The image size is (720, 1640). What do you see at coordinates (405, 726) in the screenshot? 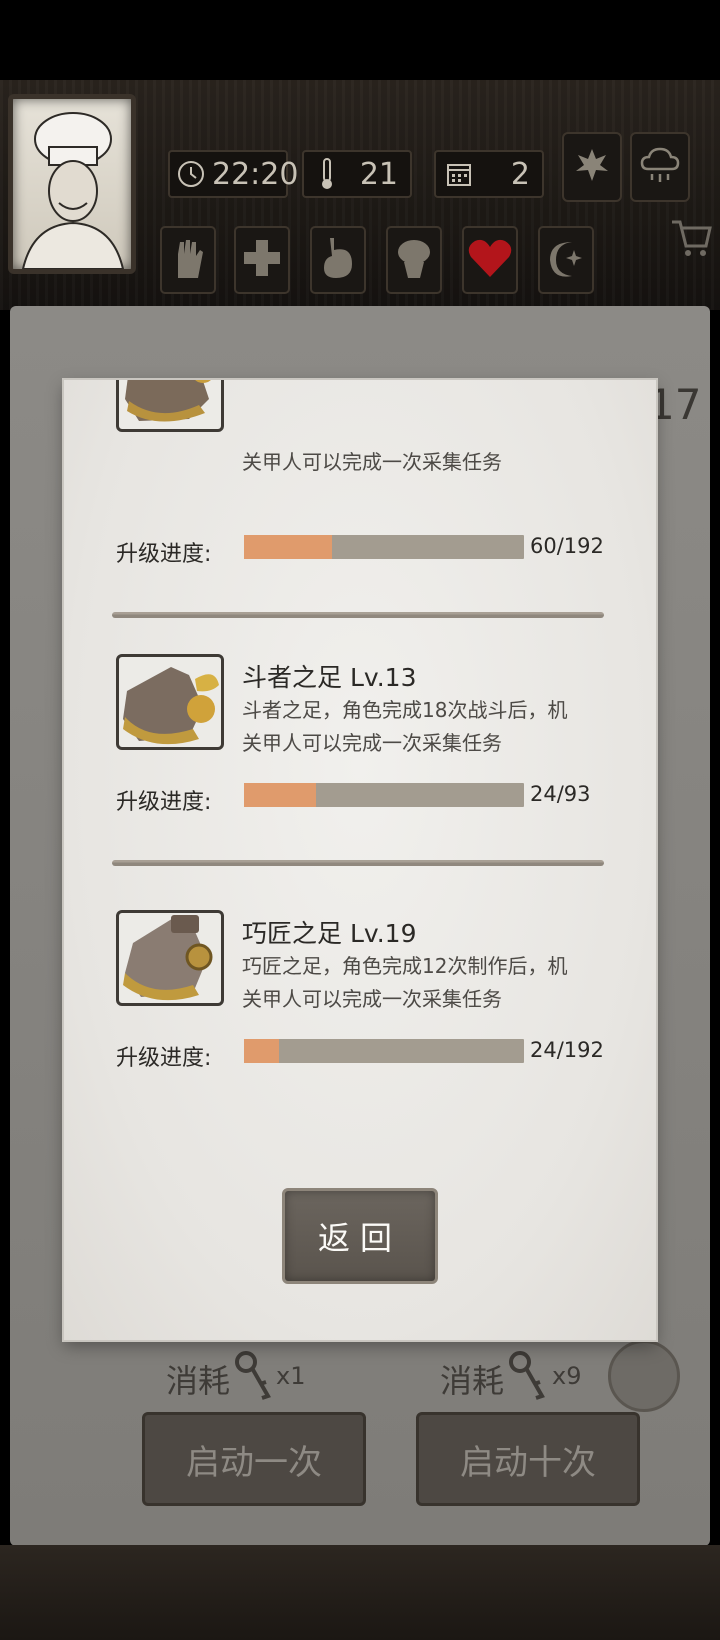
I see `item-description: 斗者之足，角色完成18次战斗后，机关甲人可以完成一次采集任务` at bounding box center [405, 726].